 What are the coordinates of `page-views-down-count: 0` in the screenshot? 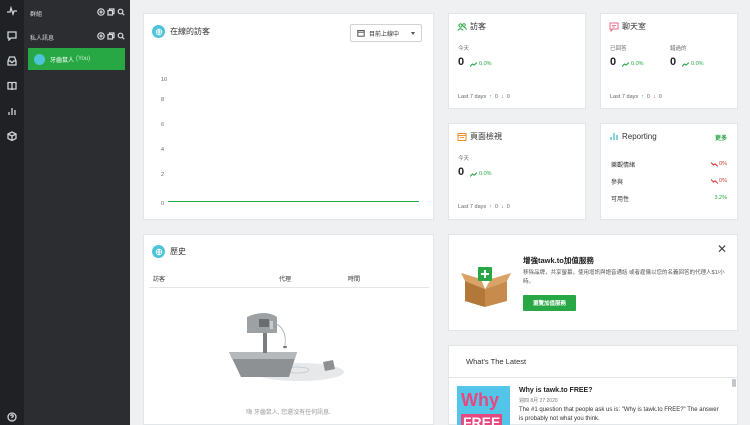 It's located at (508, 207).